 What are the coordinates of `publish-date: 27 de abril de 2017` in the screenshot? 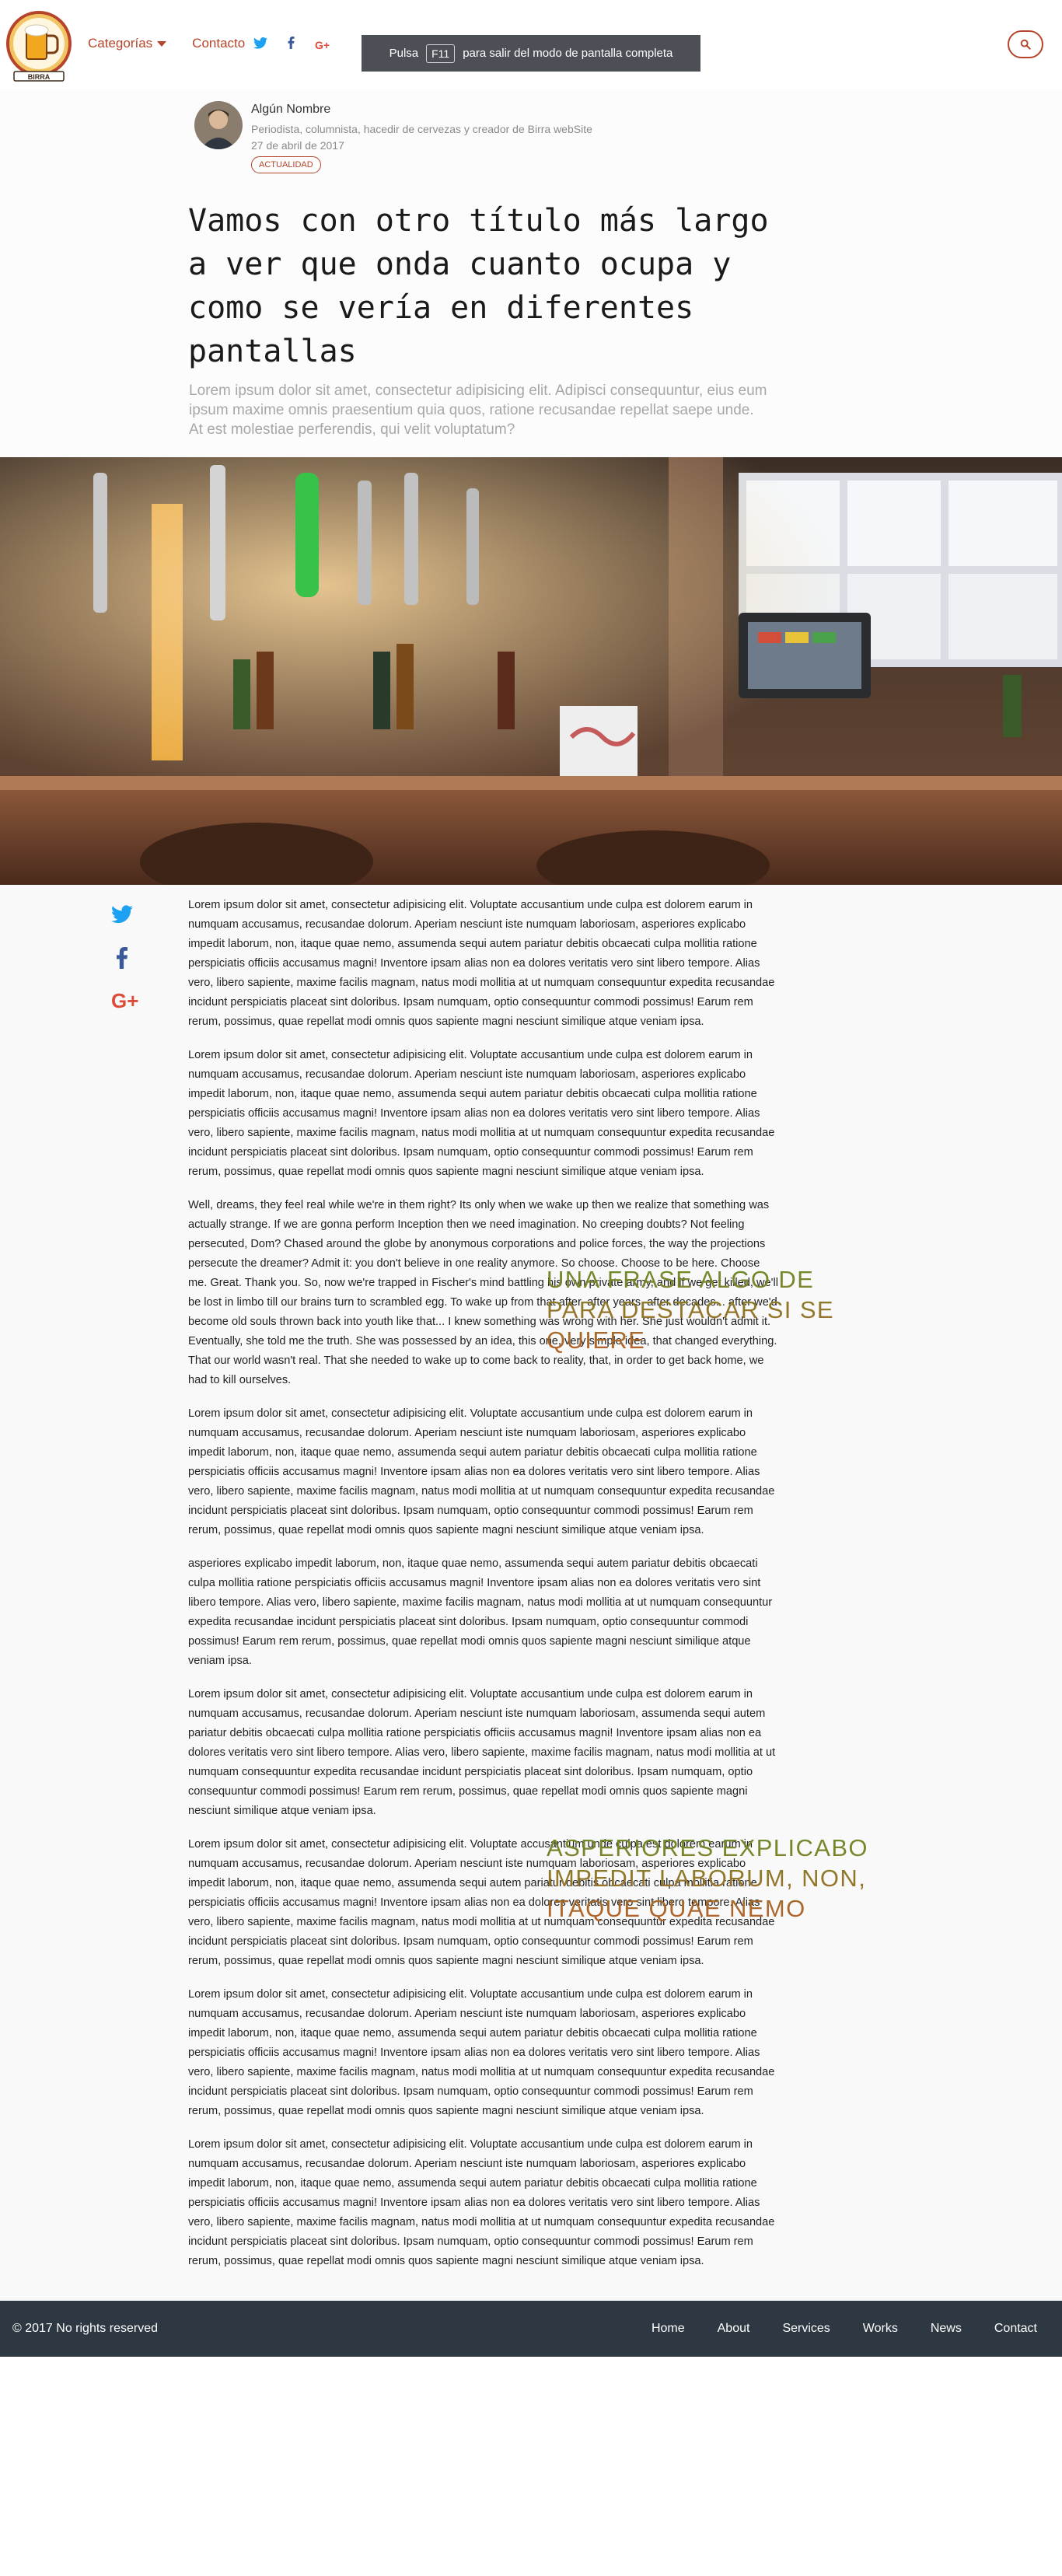 It's located at (297, 145).